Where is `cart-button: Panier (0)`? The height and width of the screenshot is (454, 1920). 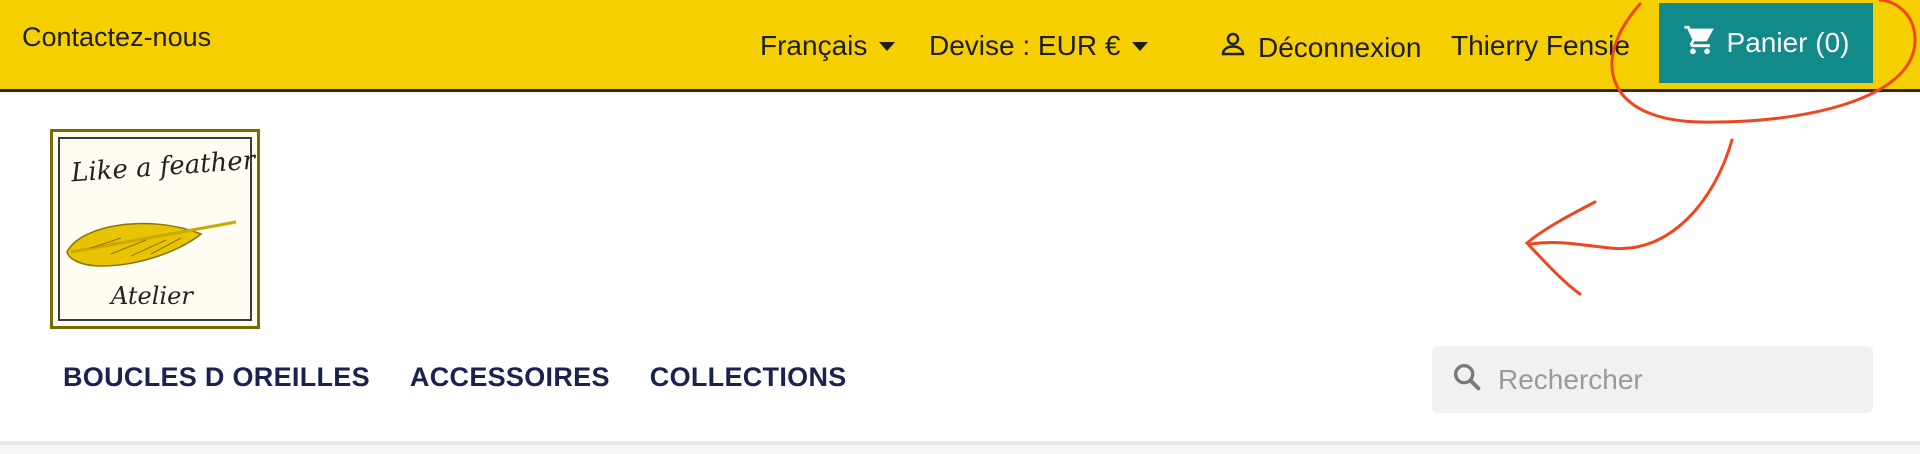
cart-button: Panier (0) is located at coordinates (1766, 43).